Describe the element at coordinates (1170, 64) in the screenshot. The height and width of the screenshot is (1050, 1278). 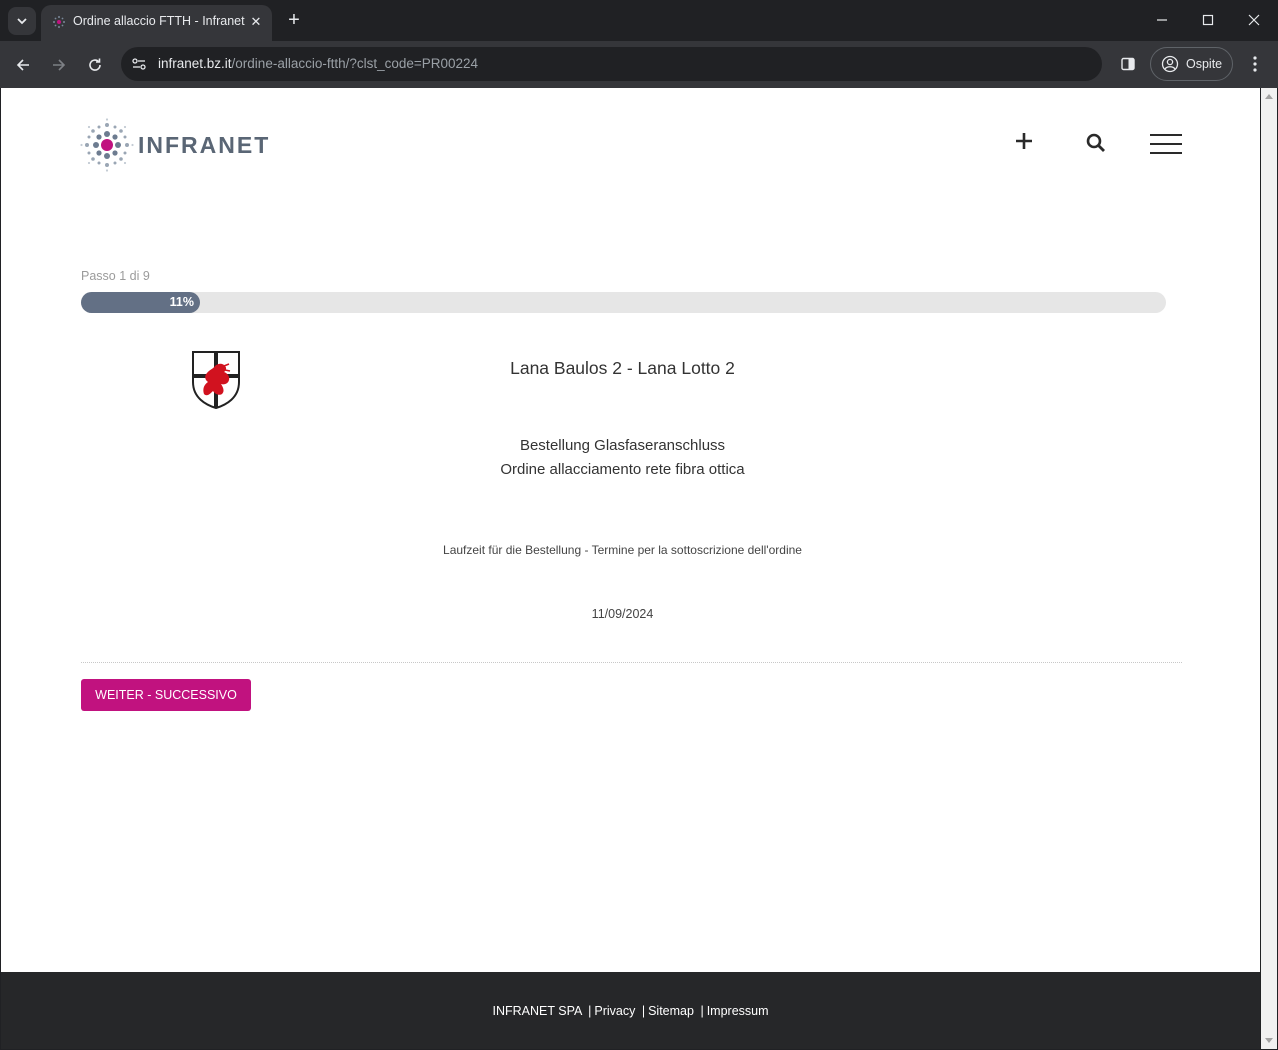
I see `account-circle-icon` at that location.